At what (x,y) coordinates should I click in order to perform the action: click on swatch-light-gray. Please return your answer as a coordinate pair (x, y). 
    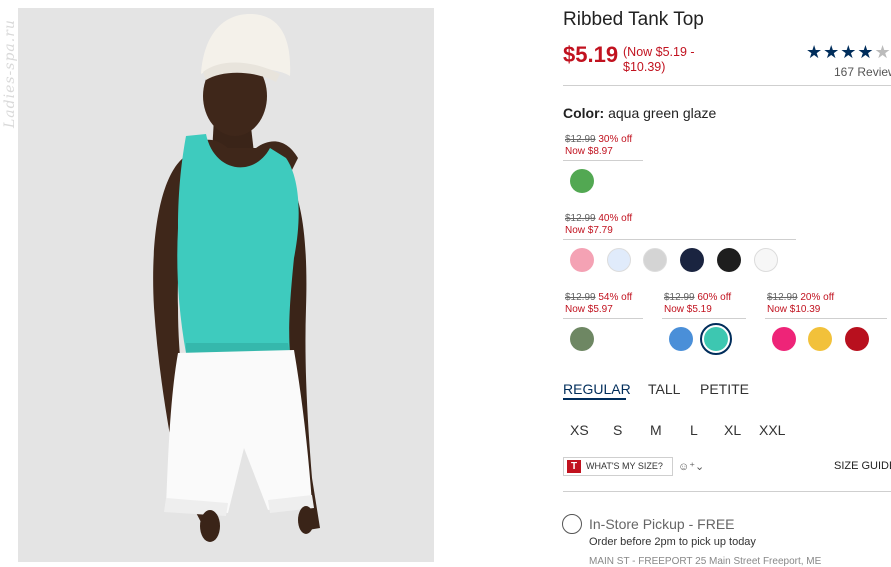
    Looking at the image, I should click on (655, 260).